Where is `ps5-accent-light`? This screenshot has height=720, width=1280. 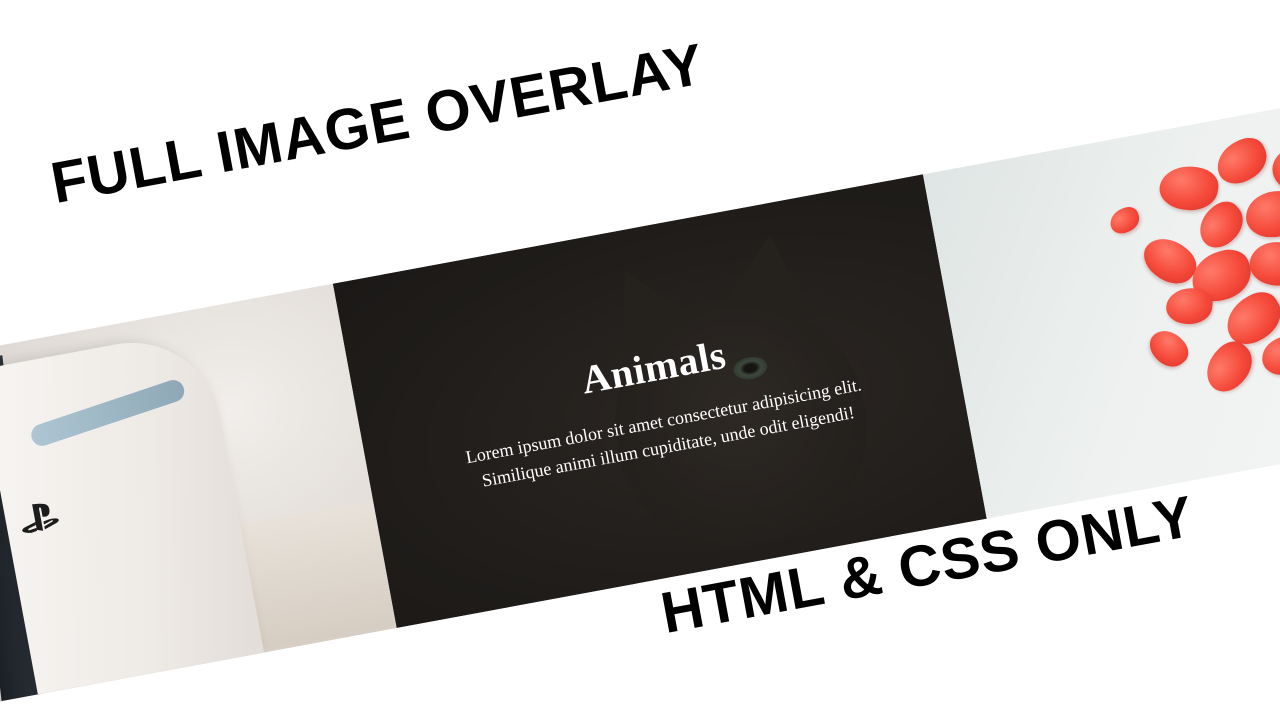
ps5-accent-light is located at coordinates (108, 413).